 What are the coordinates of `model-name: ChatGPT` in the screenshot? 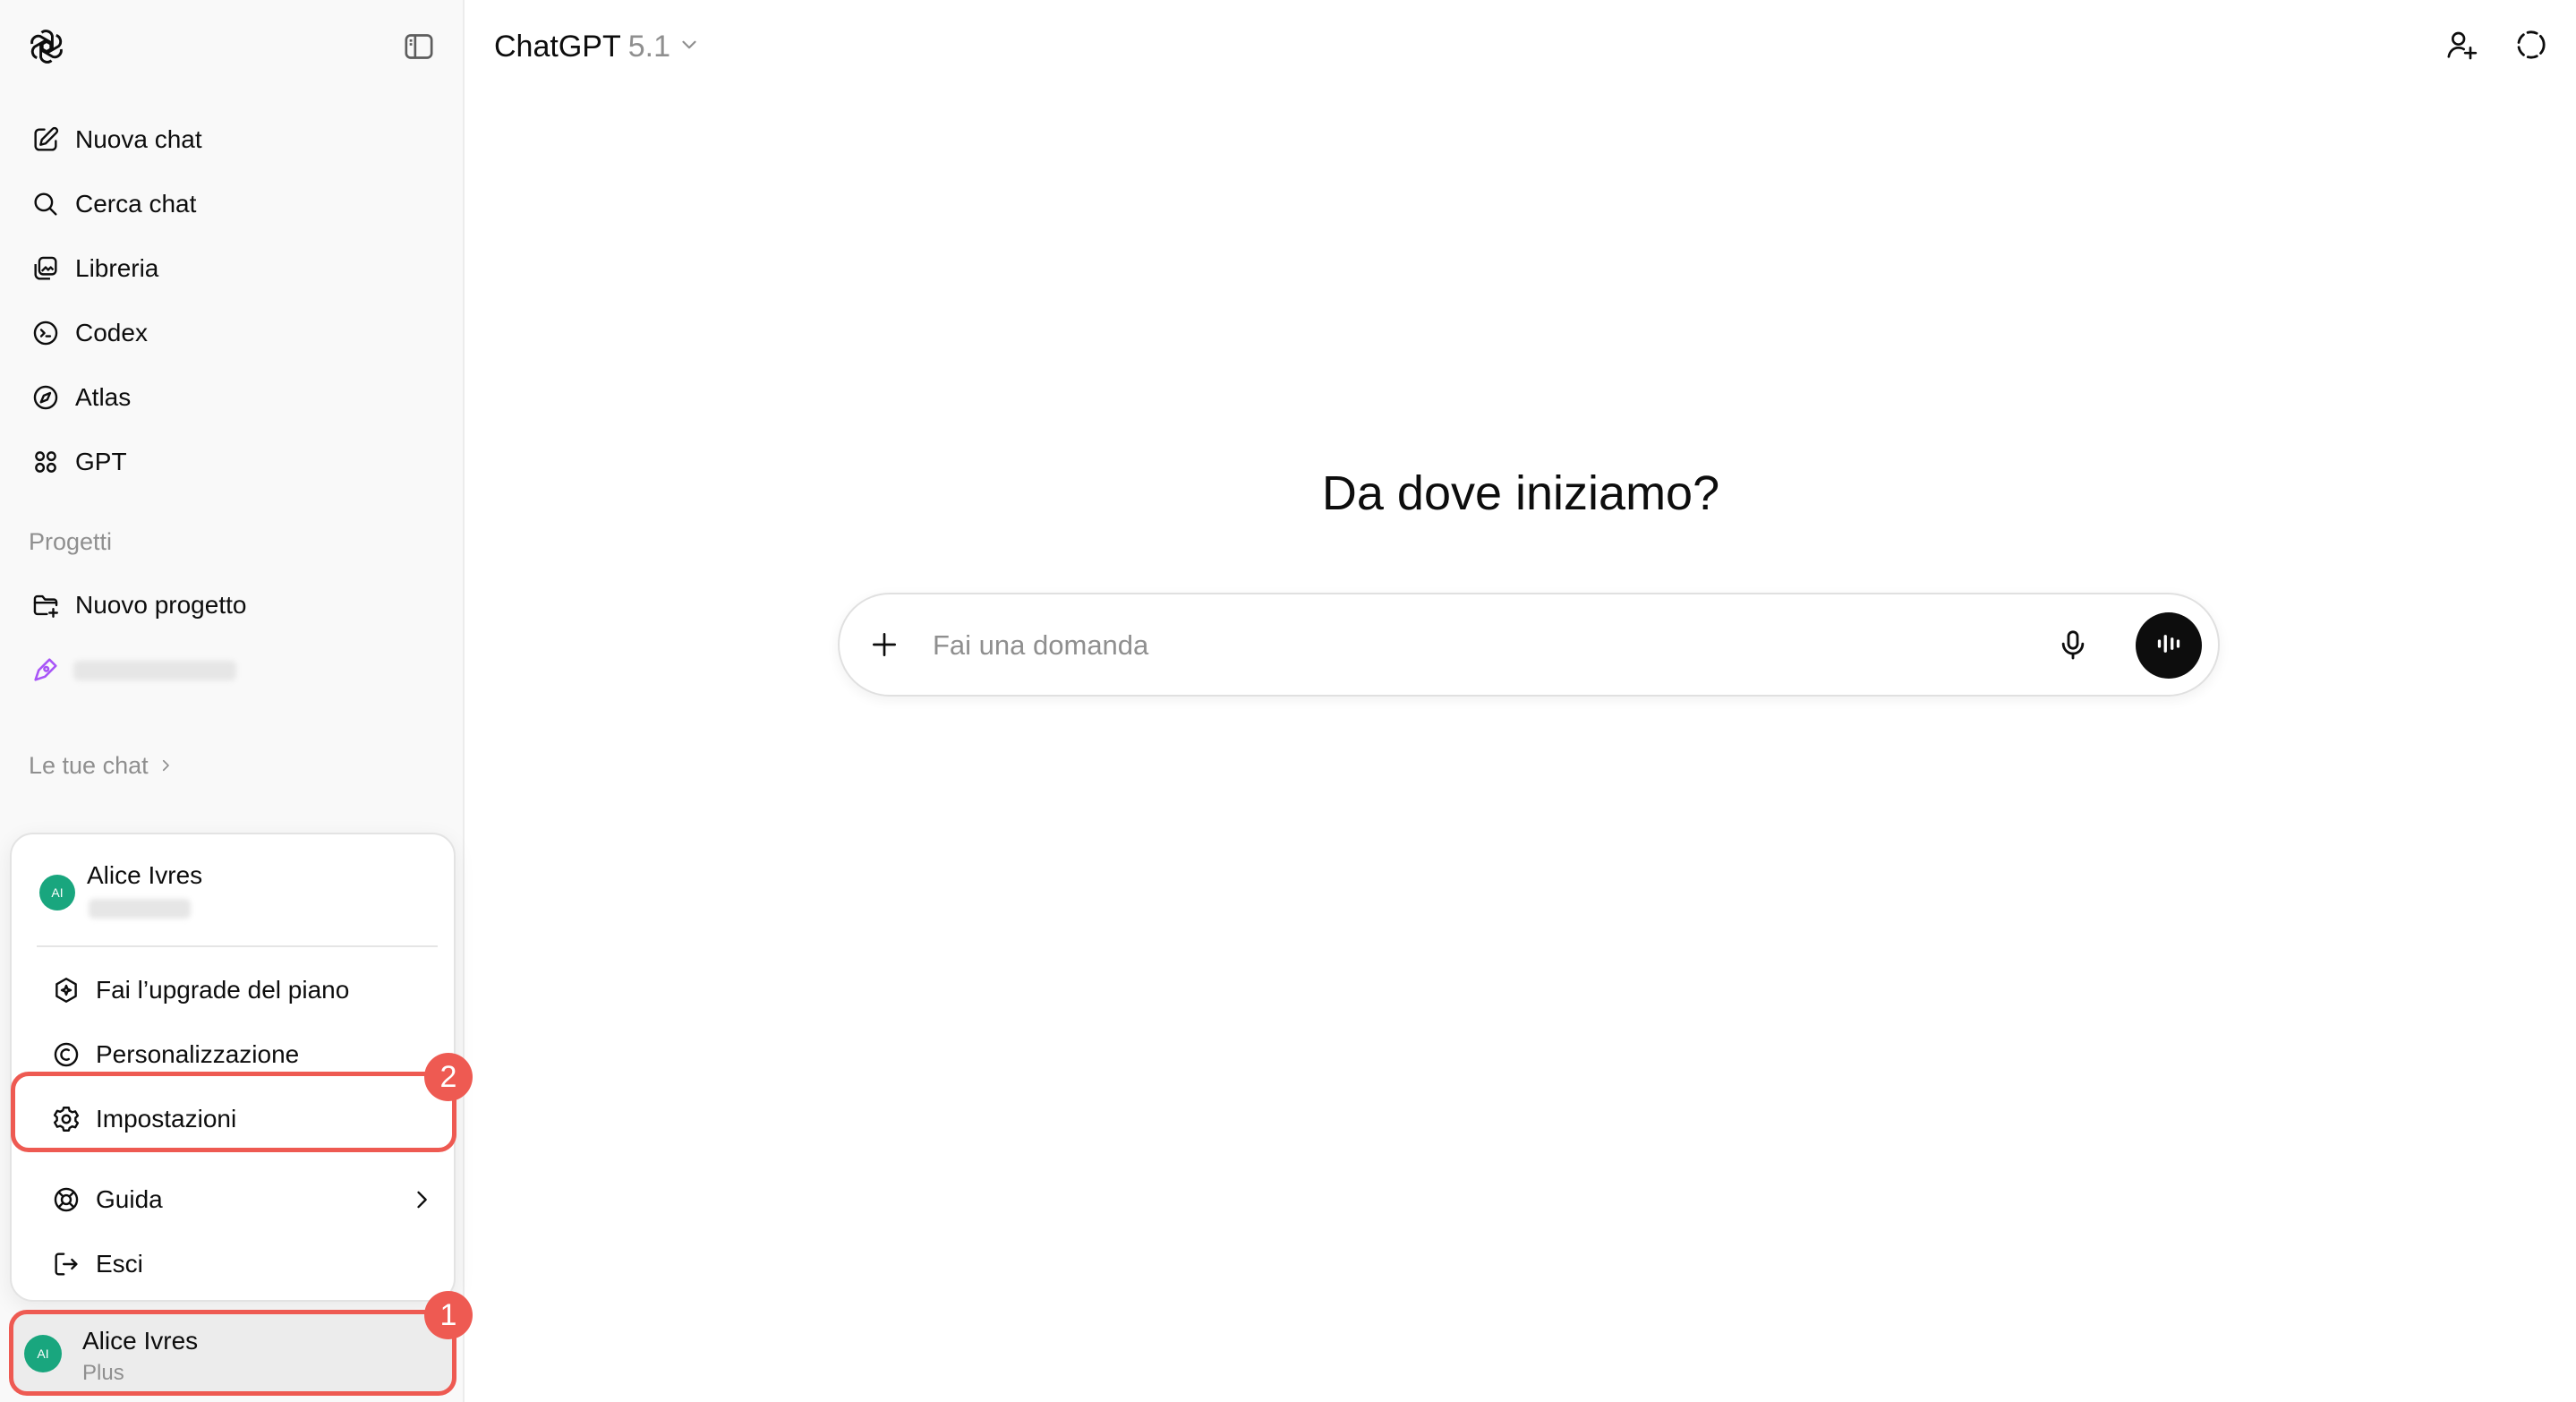 It's located at (557, 46).